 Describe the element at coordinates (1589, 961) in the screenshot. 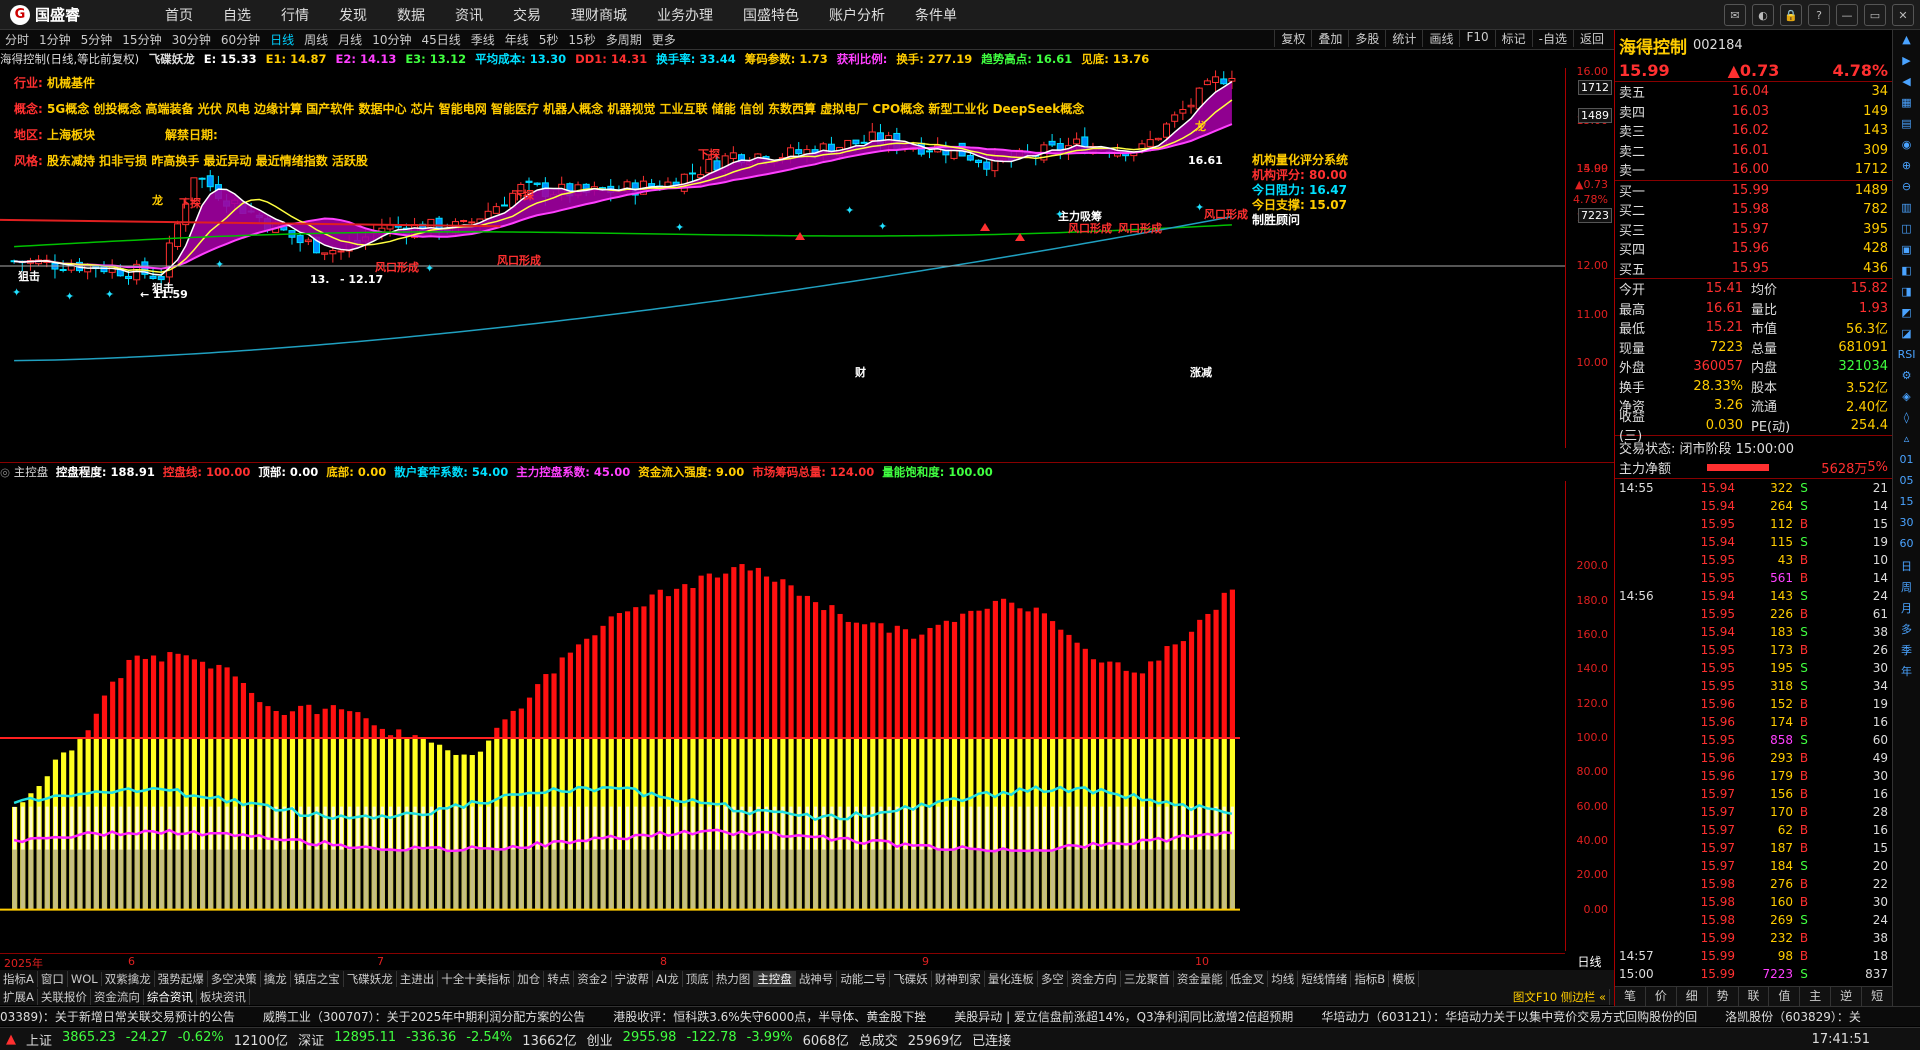

I see `period-label: 日线` at that location.